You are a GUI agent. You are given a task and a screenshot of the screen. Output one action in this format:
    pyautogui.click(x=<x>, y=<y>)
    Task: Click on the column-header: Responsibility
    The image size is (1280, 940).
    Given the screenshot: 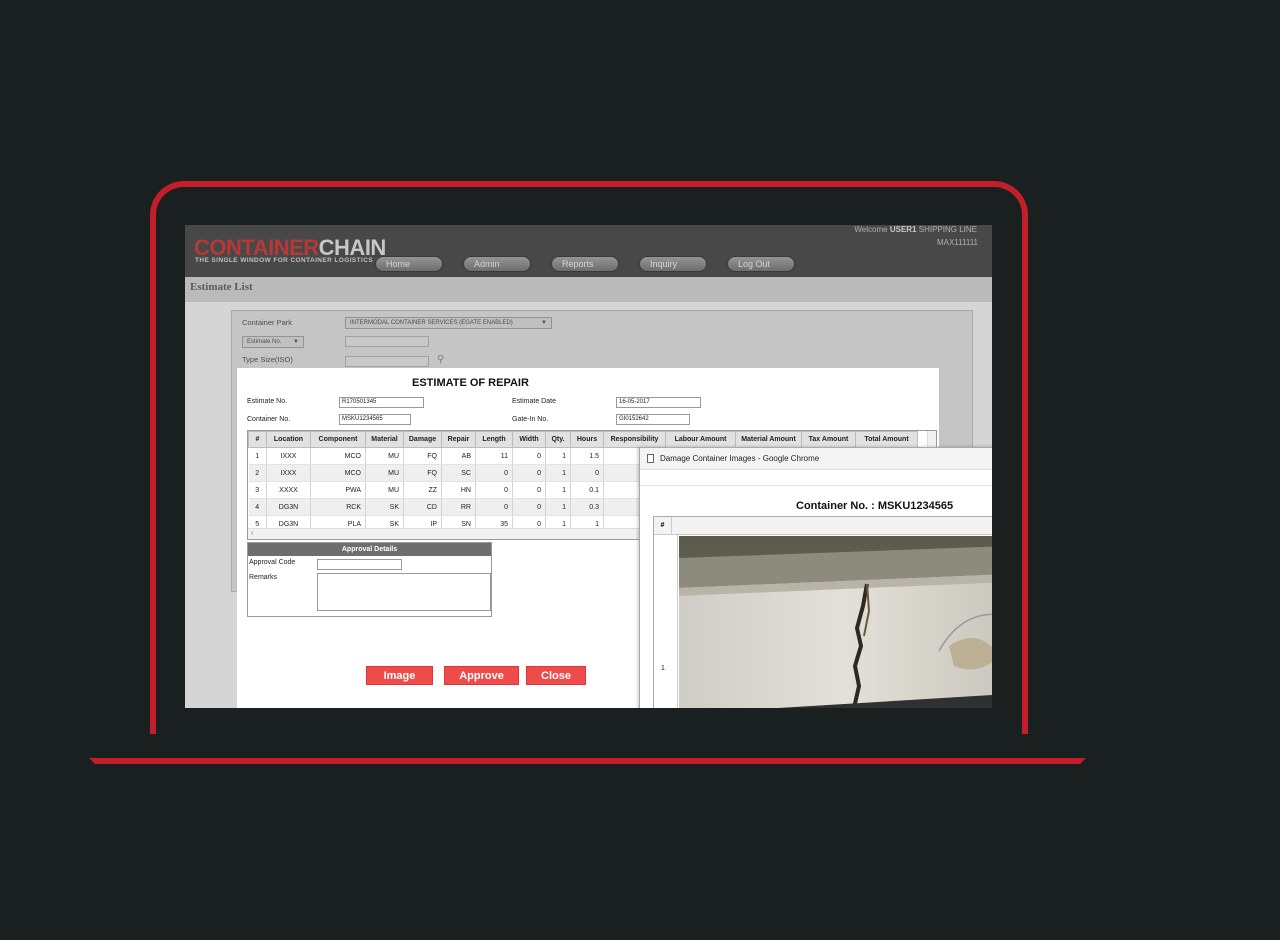 What is the action you would take?
    pyautogui.click(x=634, y=439)
    